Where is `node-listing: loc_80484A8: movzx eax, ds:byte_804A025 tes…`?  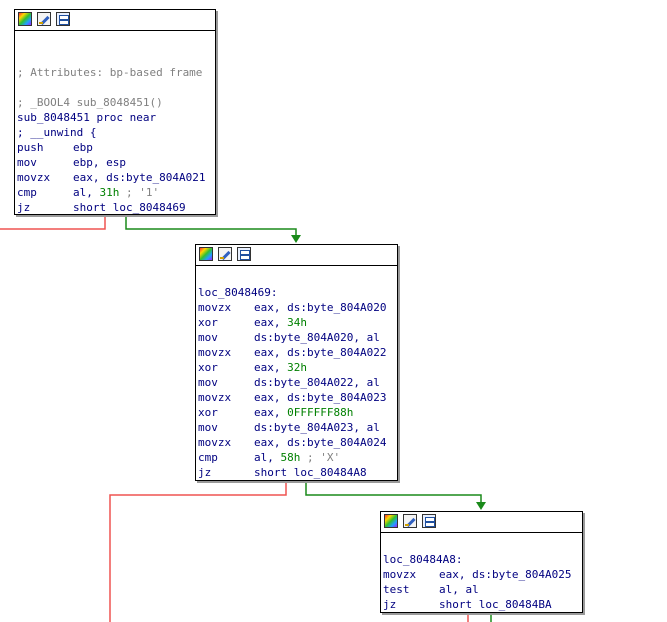 node-listing: loc_80484A8: movzx eax, ds:byte_804A025 tes… is located at coordinates (481, 573).